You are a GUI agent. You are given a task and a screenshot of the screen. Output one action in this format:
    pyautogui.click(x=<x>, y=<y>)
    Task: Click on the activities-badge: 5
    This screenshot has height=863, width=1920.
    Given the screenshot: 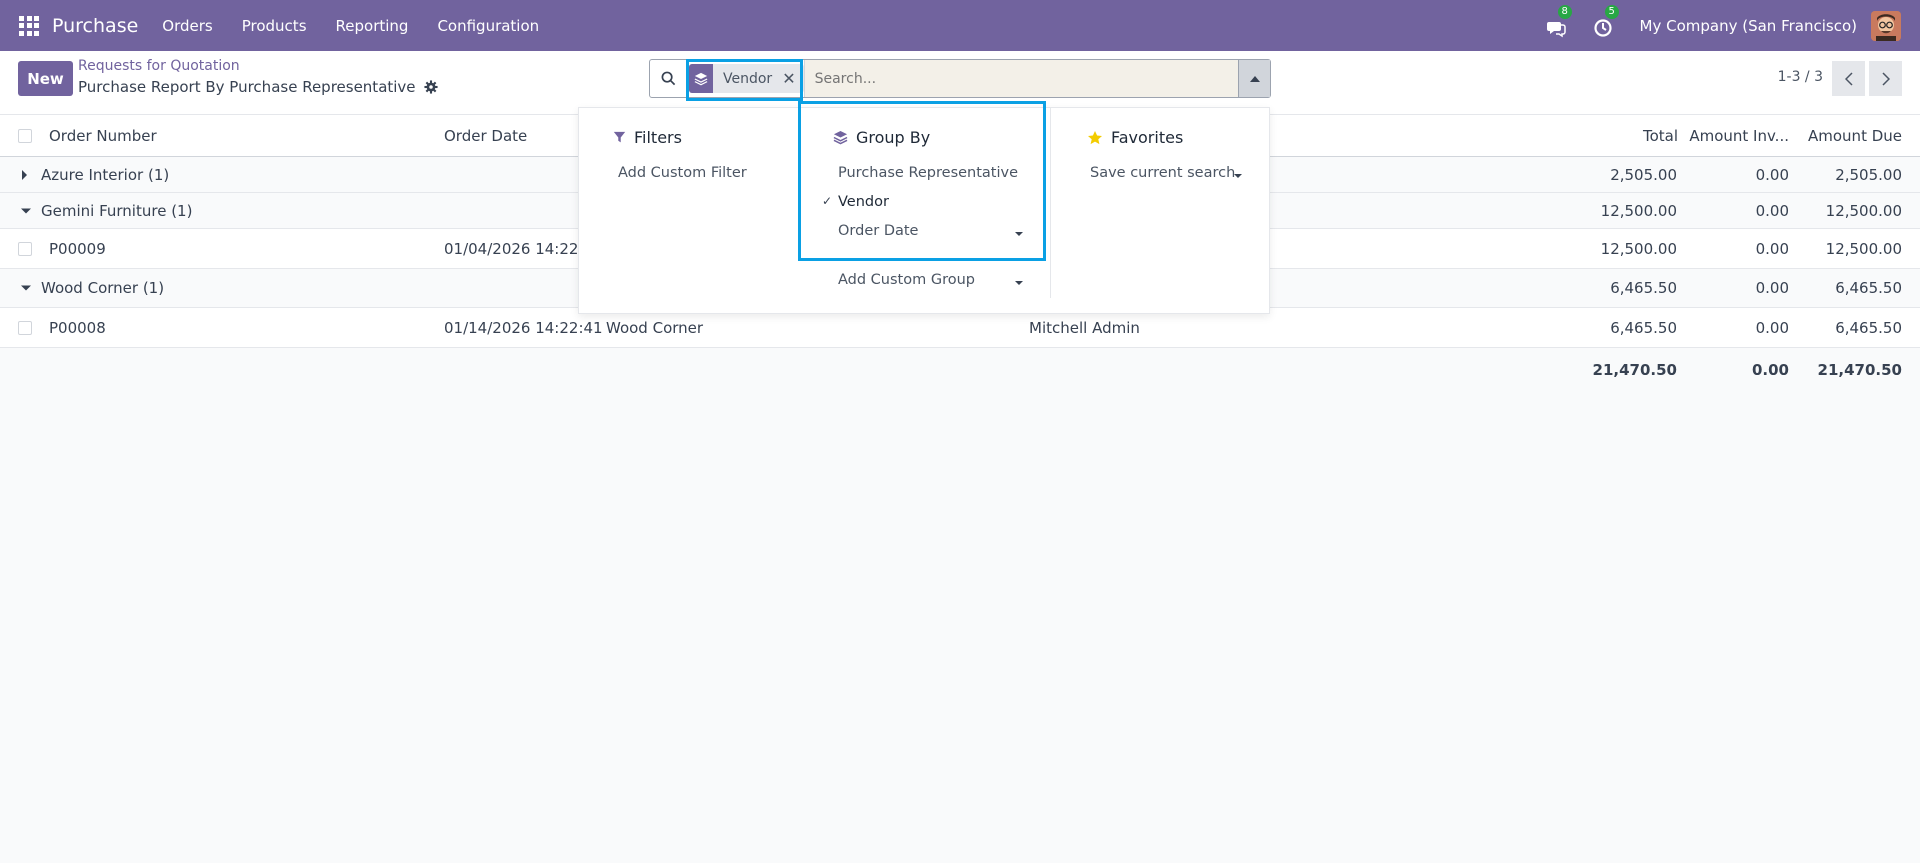 What is the action you would take?
    pyautogui.click(x=1611, y=11)
    